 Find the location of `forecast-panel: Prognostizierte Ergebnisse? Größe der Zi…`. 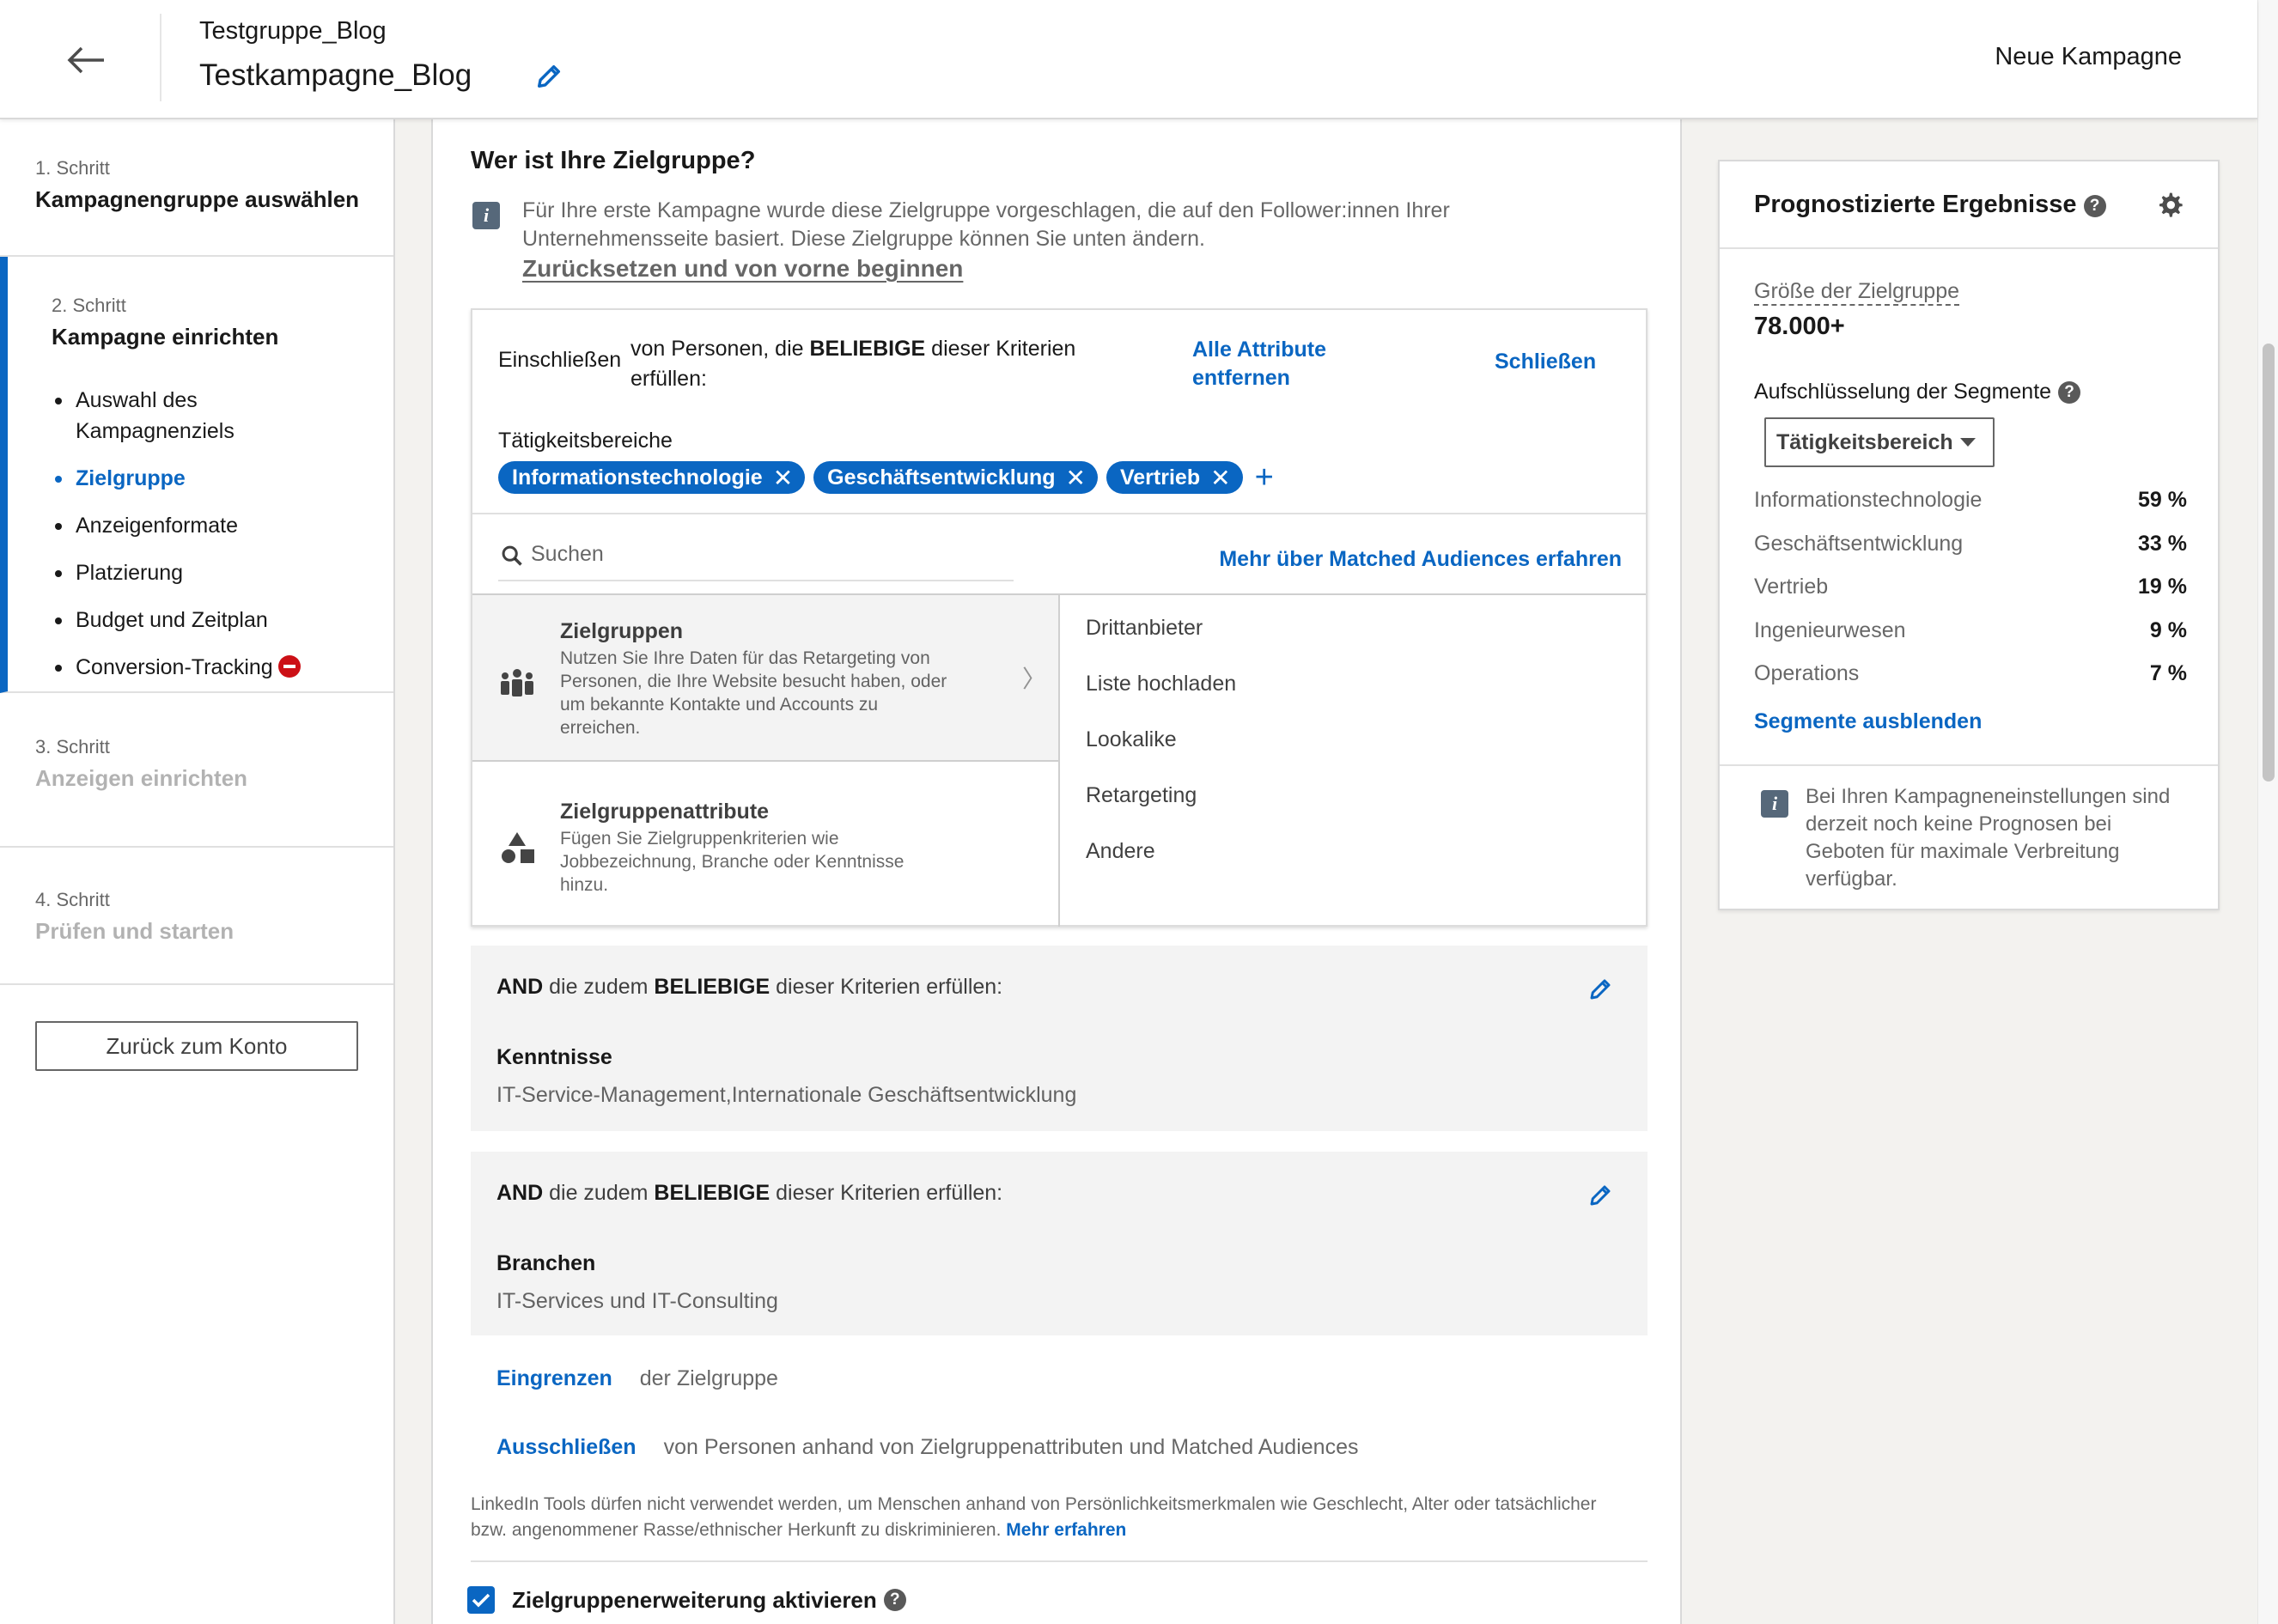

forecast-panel: Prognostizierte Ergebnisse? Größe der Zi… is located at coordinates (1969, 535).